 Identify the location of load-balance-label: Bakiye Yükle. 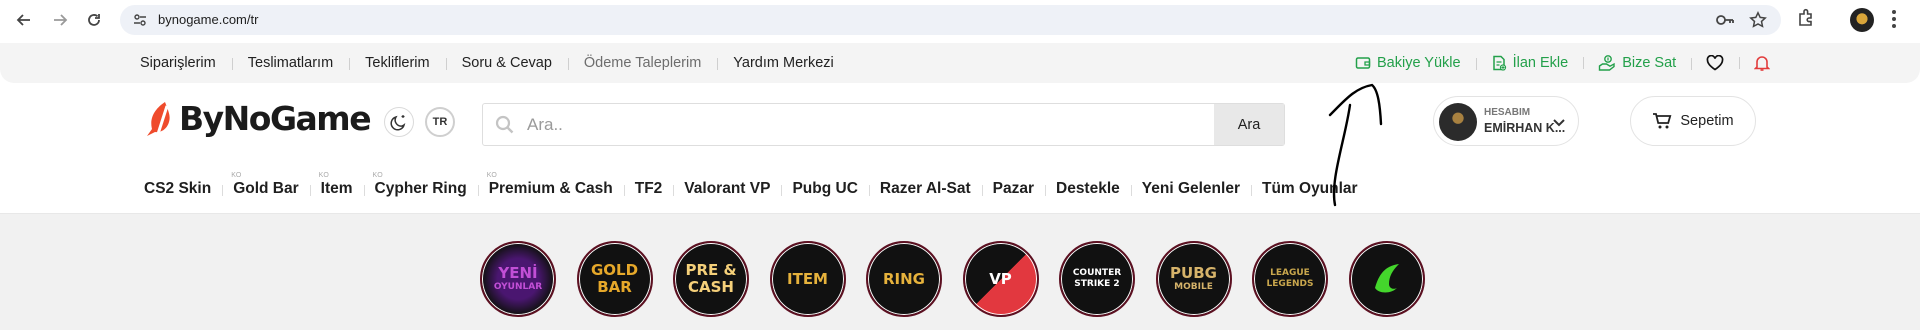
(1419, 63).